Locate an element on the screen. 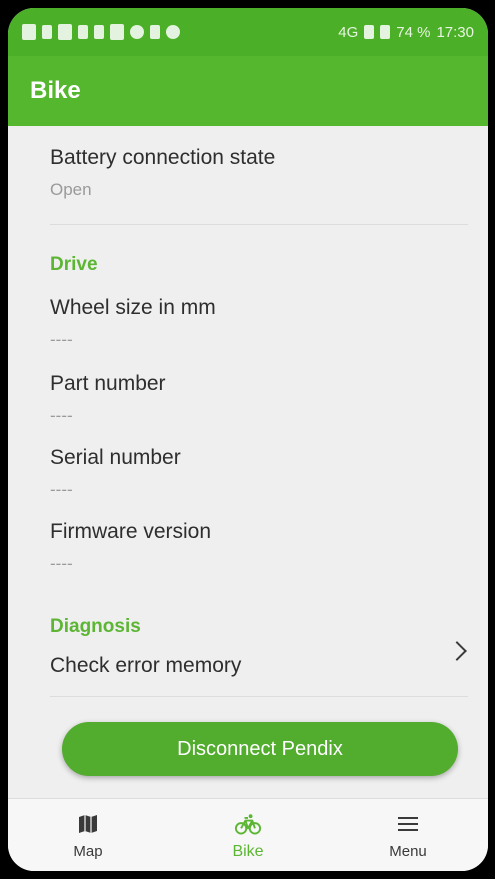 The width and height of the screenshot is (495, 879). signal-icon is located at coordinates (369, 32).